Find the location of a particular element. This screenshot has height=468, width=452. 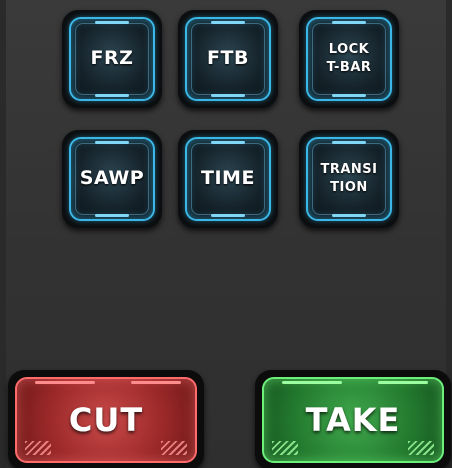

lock-tbar-label: LOCK T-BAR is located at coordinates (349, 58).